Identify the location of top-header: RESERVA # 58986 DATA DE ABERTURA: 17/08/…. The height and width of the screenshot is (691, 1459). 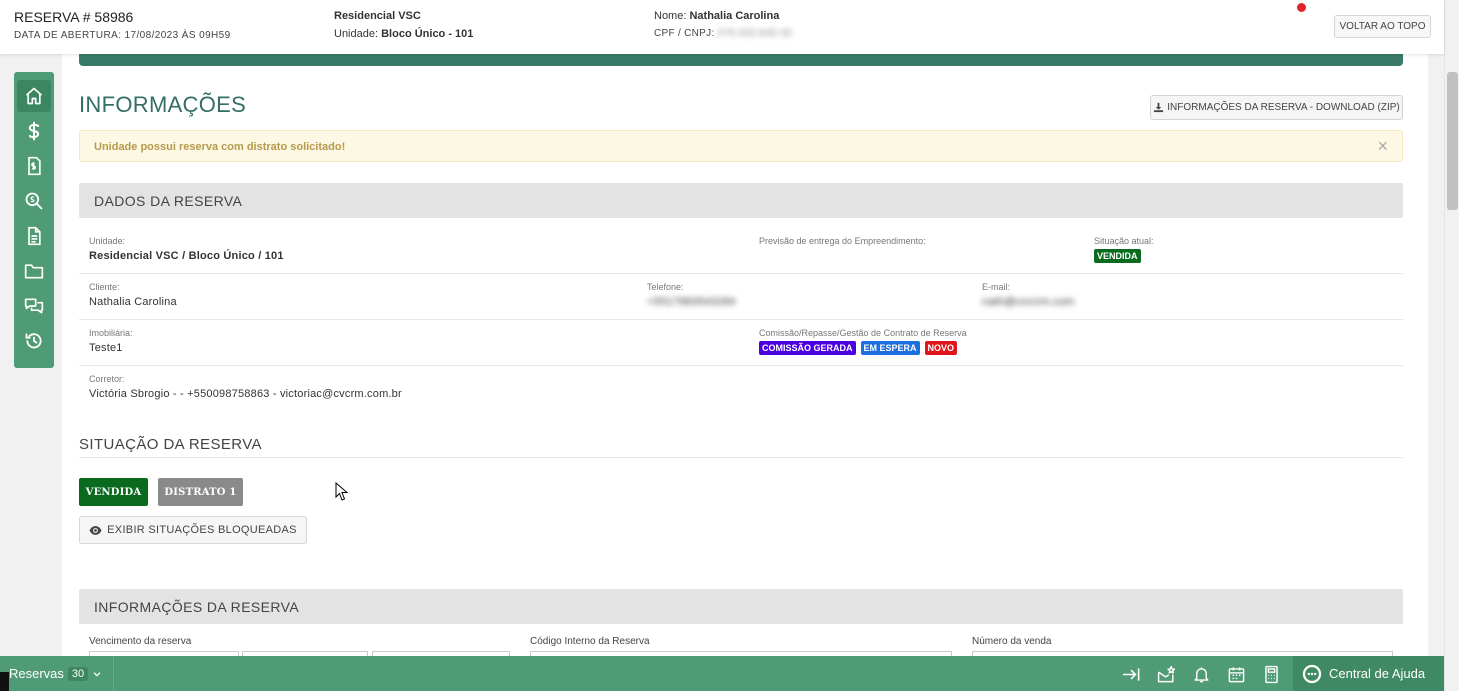
(722, 27).